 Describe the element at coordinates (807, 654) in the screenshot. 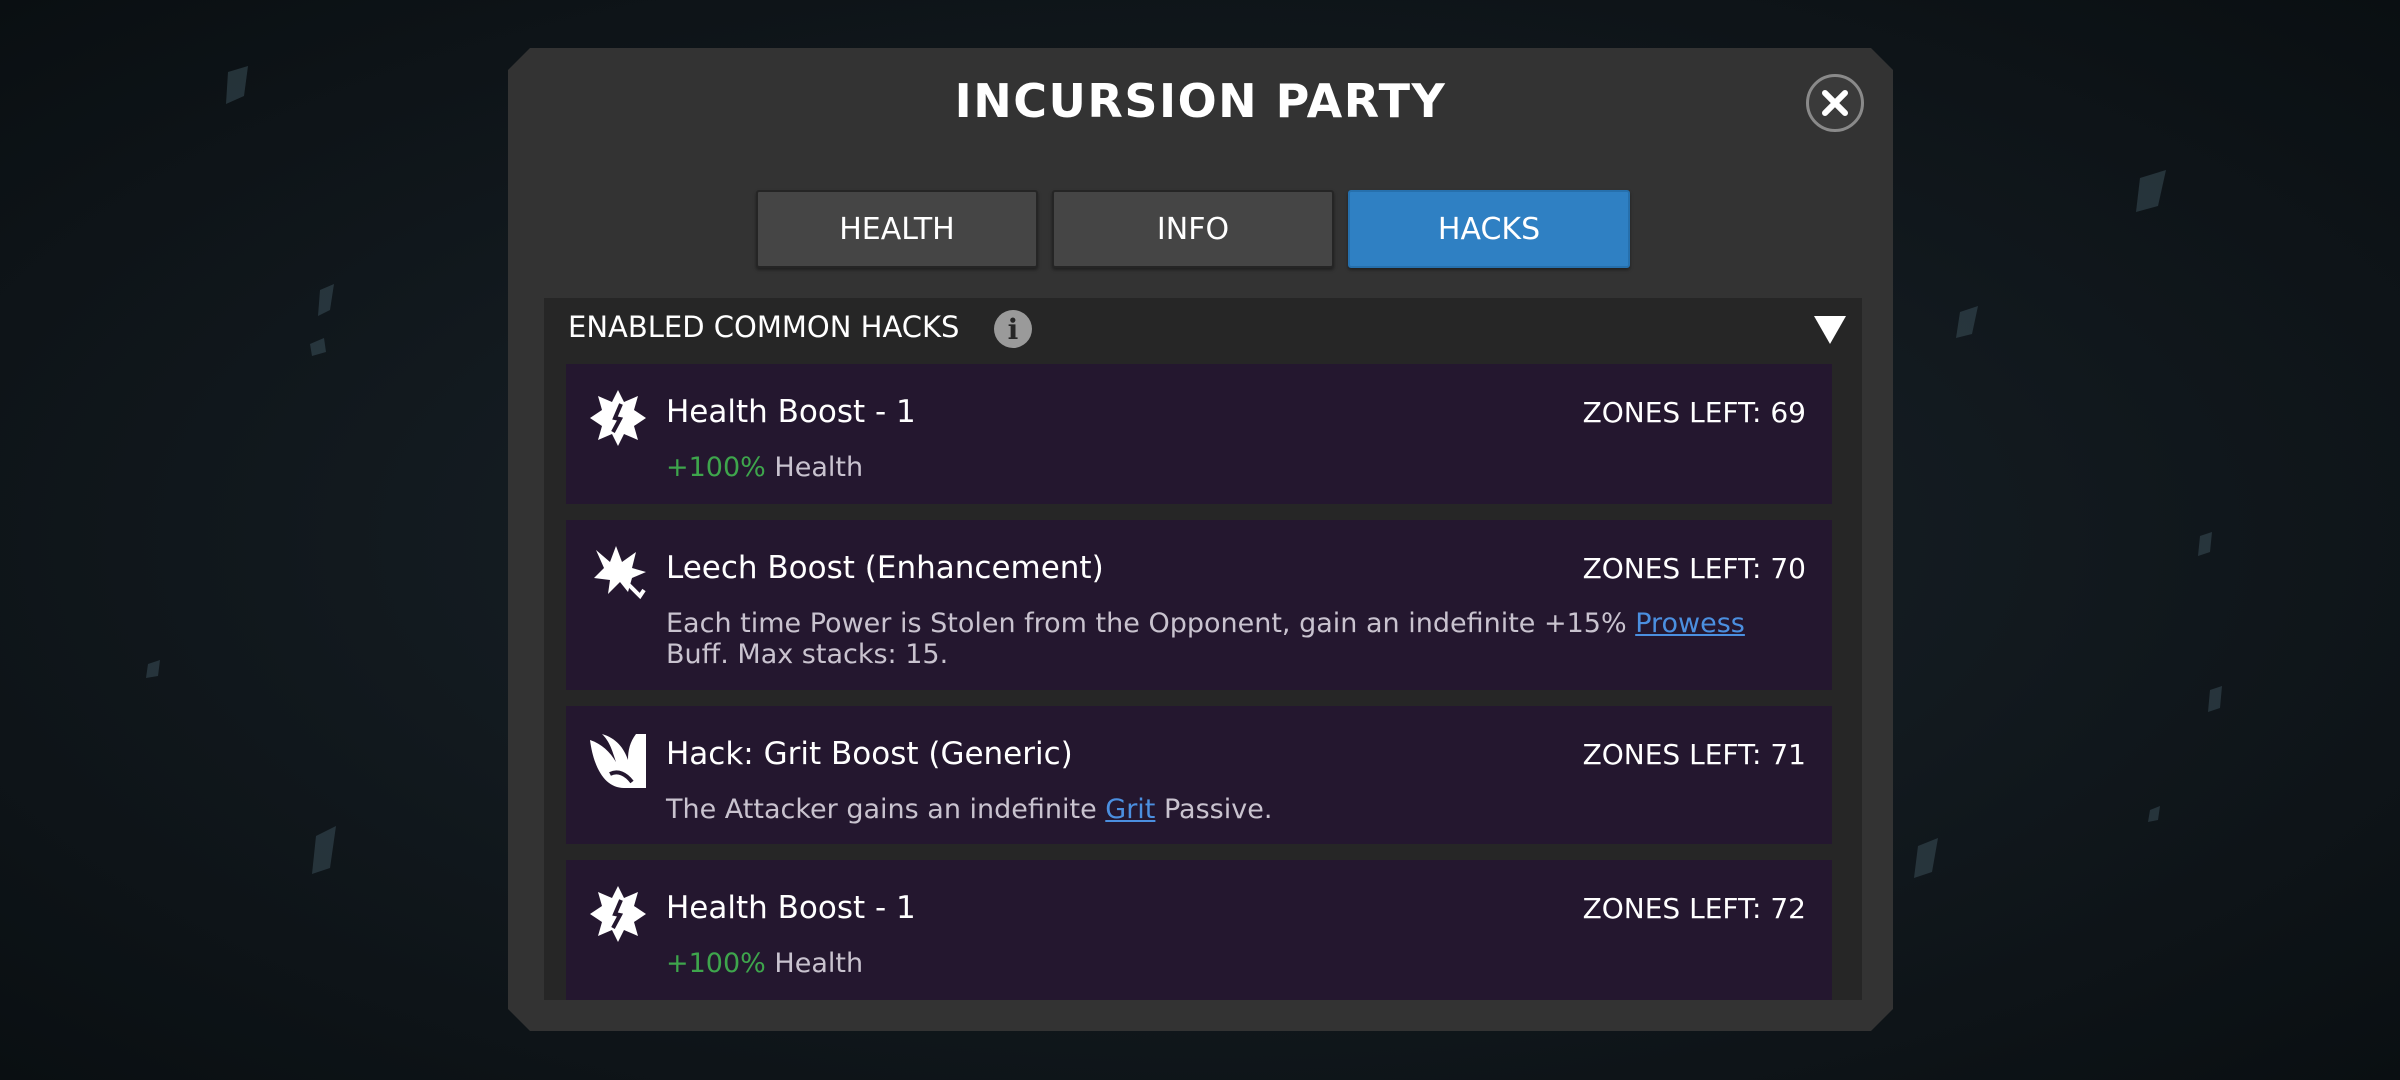

I see `desc-text: Buff. Max stacks: 15.` at that location.